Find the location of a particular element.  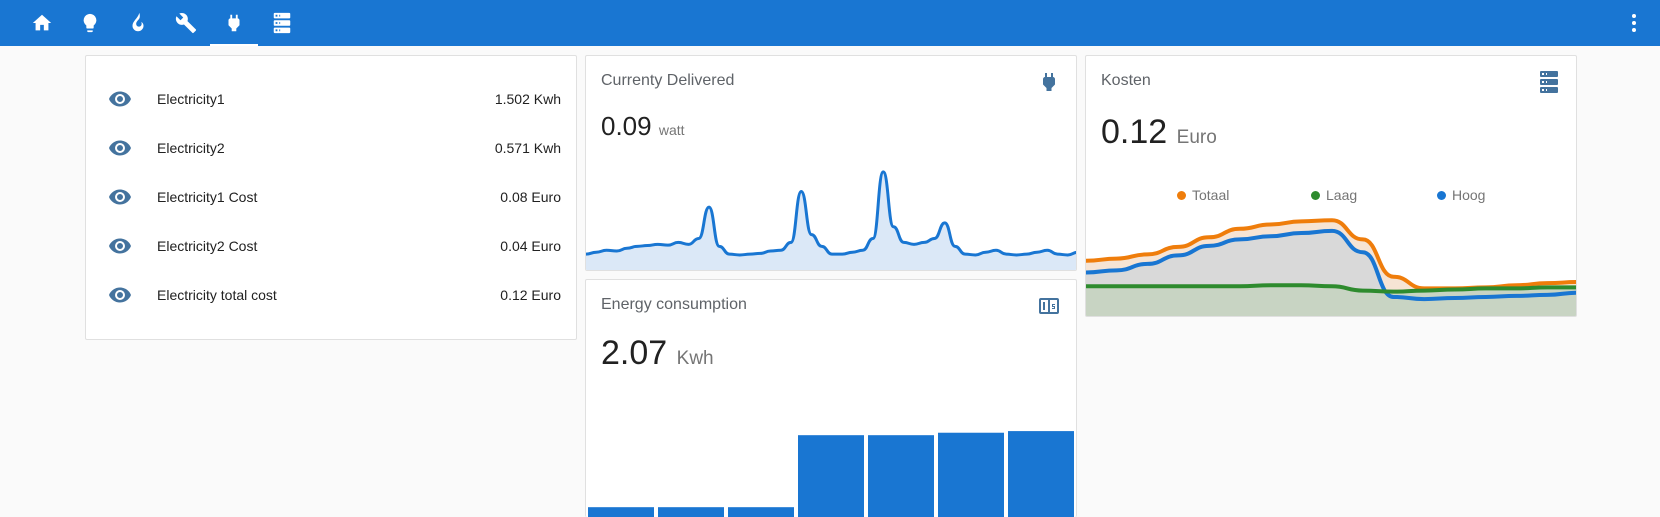

value-number: 0.12 is located at coordinates (1134, 132).